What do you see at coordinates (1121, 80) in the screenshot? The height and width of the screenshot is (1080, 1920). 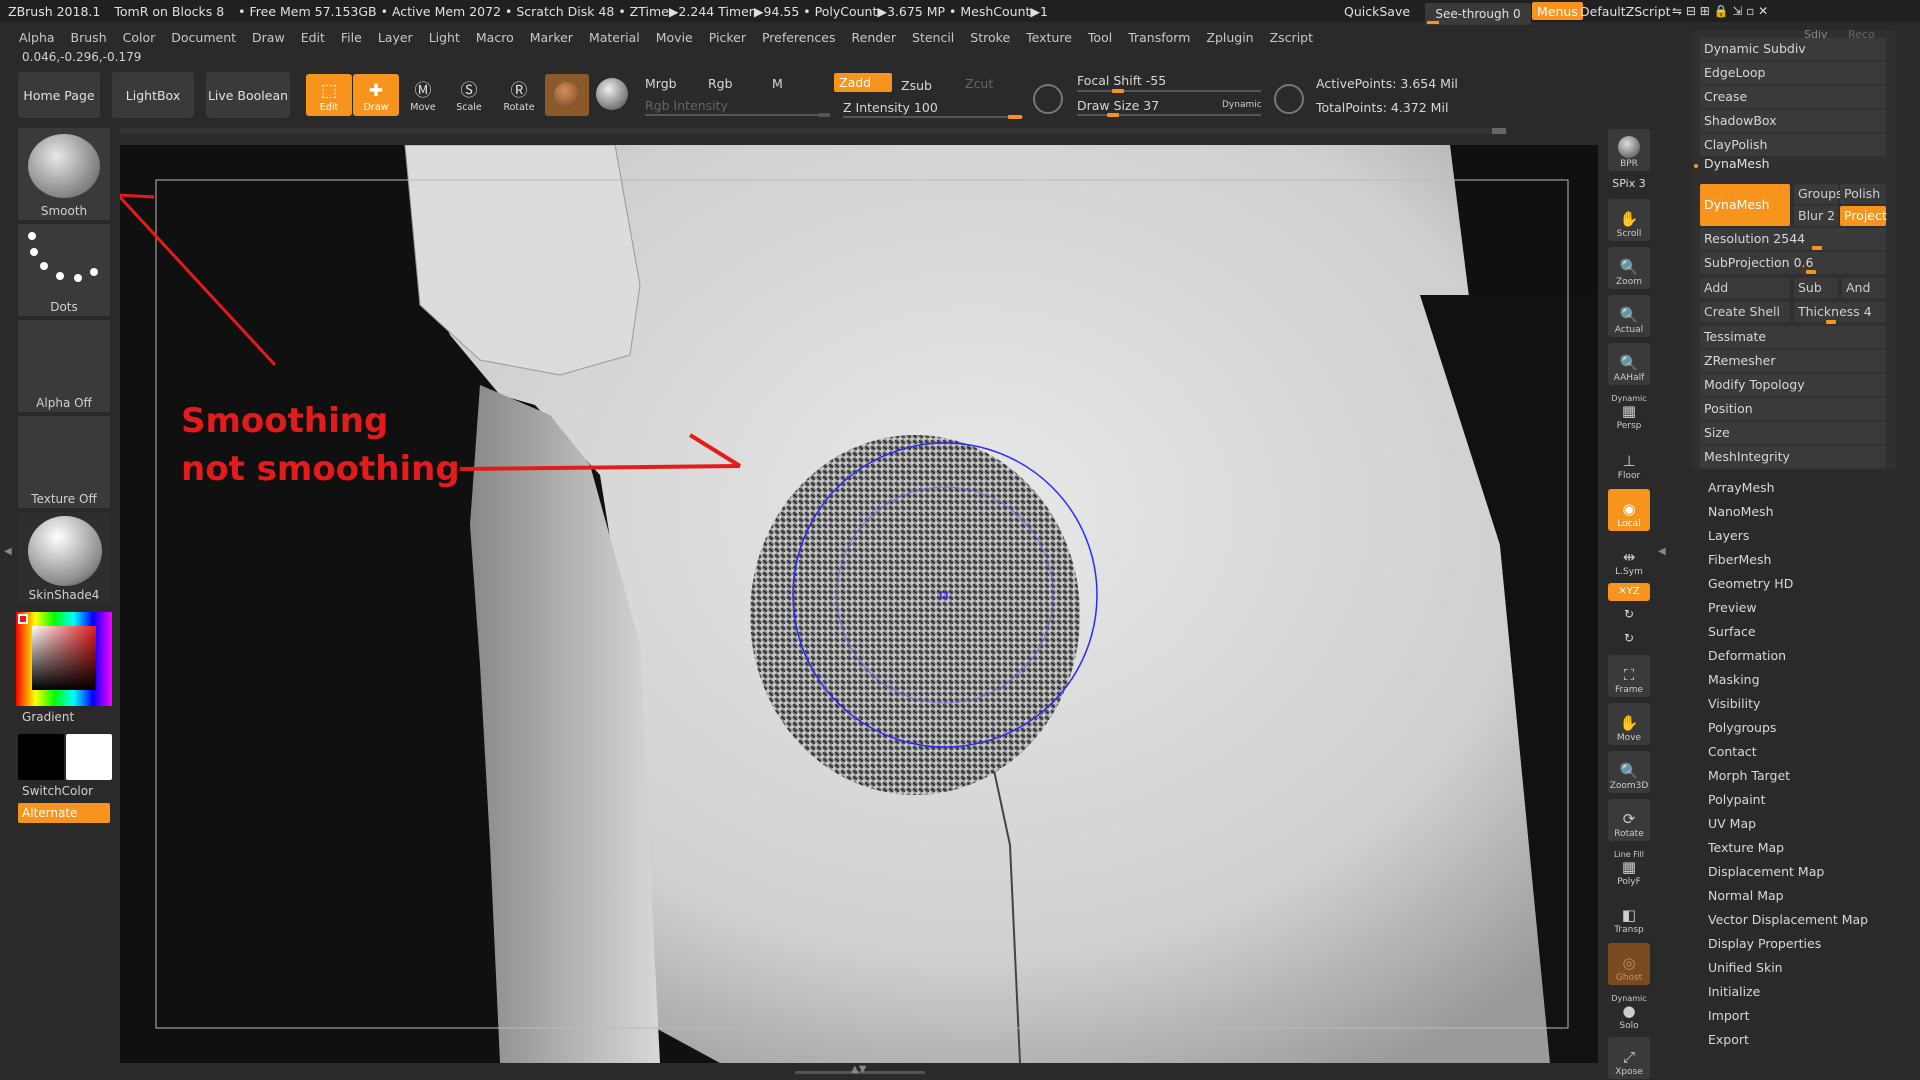 I see `focal-shift-slider: Focal Shift -55` at bounding box center [1121, 80].